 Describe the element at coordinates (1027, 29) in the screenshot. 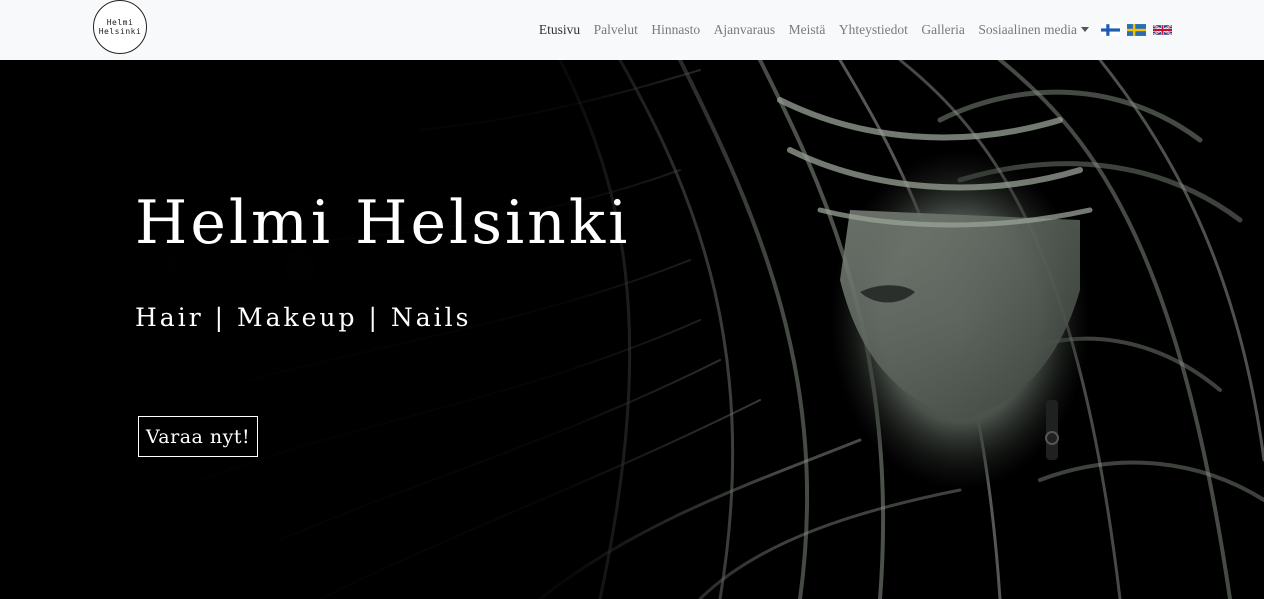

I see `nav-dropdown-label: Sosiaalinen media` at that location.